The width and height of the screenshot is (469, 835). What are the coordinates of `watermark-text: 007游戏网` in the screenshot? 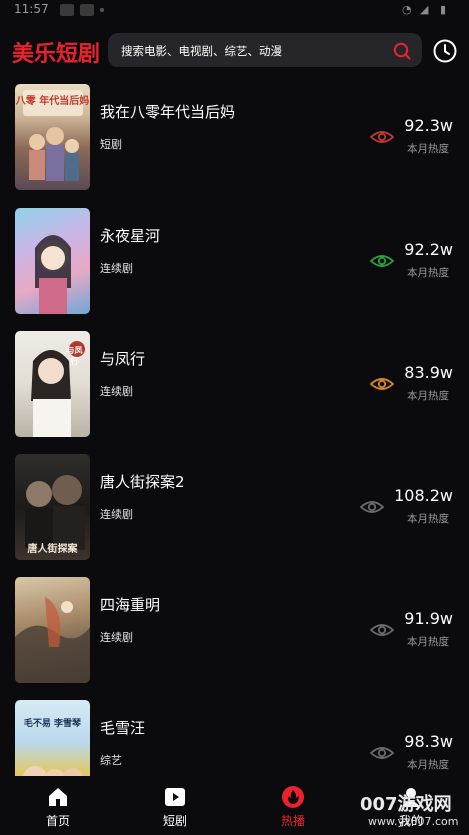 It's located at (406, 804).